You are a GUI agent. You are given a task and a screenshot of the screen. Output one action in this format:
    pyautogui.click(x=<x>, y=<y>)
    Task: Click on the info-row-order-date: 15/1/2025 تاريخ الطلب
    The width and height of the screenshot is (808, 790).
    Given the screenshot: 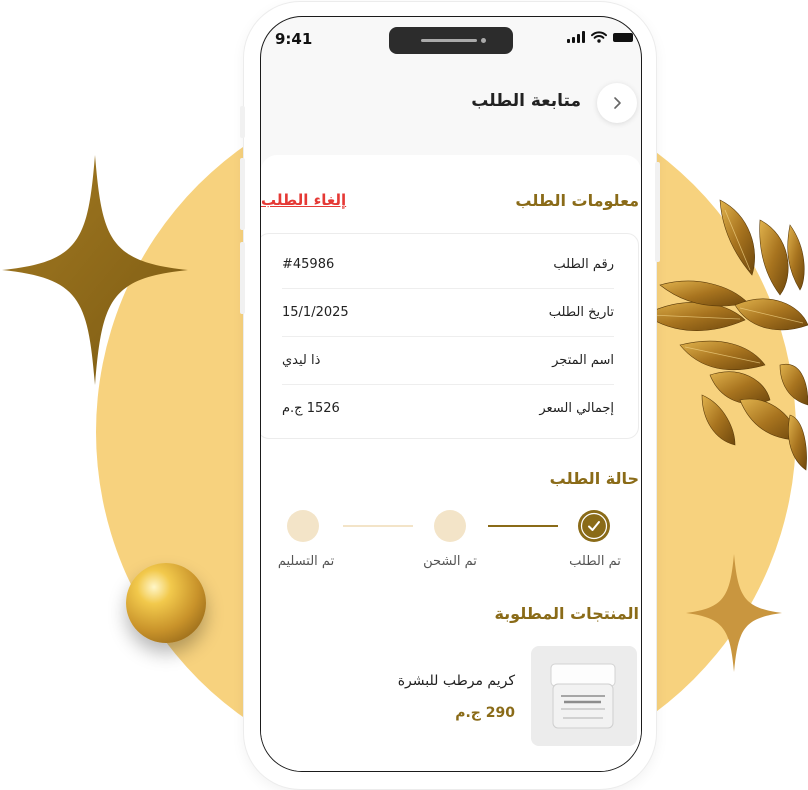 What is the action you would take?
    pyautogui.click(x=448, y=312)
    